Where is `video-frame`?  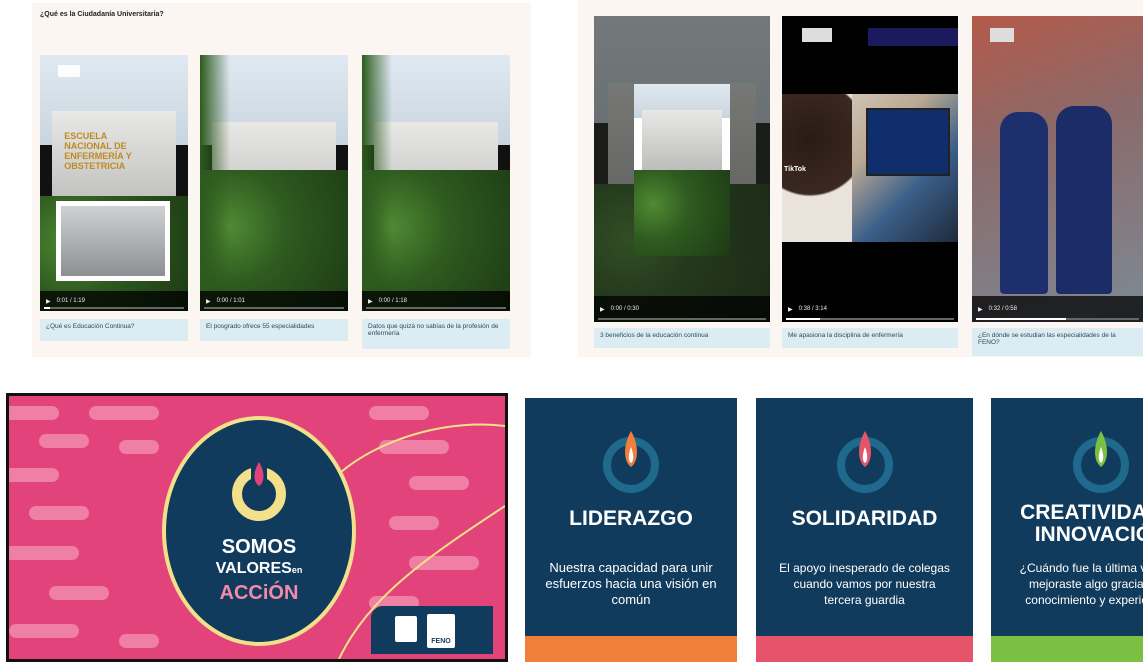 video-frame is located at coordinates (870, 168).